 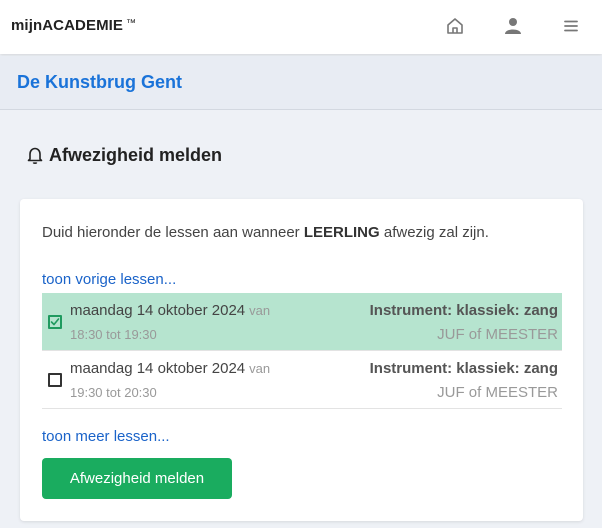 What do you see at coordinates (113, 334) in the screenshot?
I see `lesson-time: 18:30 tot 19:30` at bounding box center [113, 334].